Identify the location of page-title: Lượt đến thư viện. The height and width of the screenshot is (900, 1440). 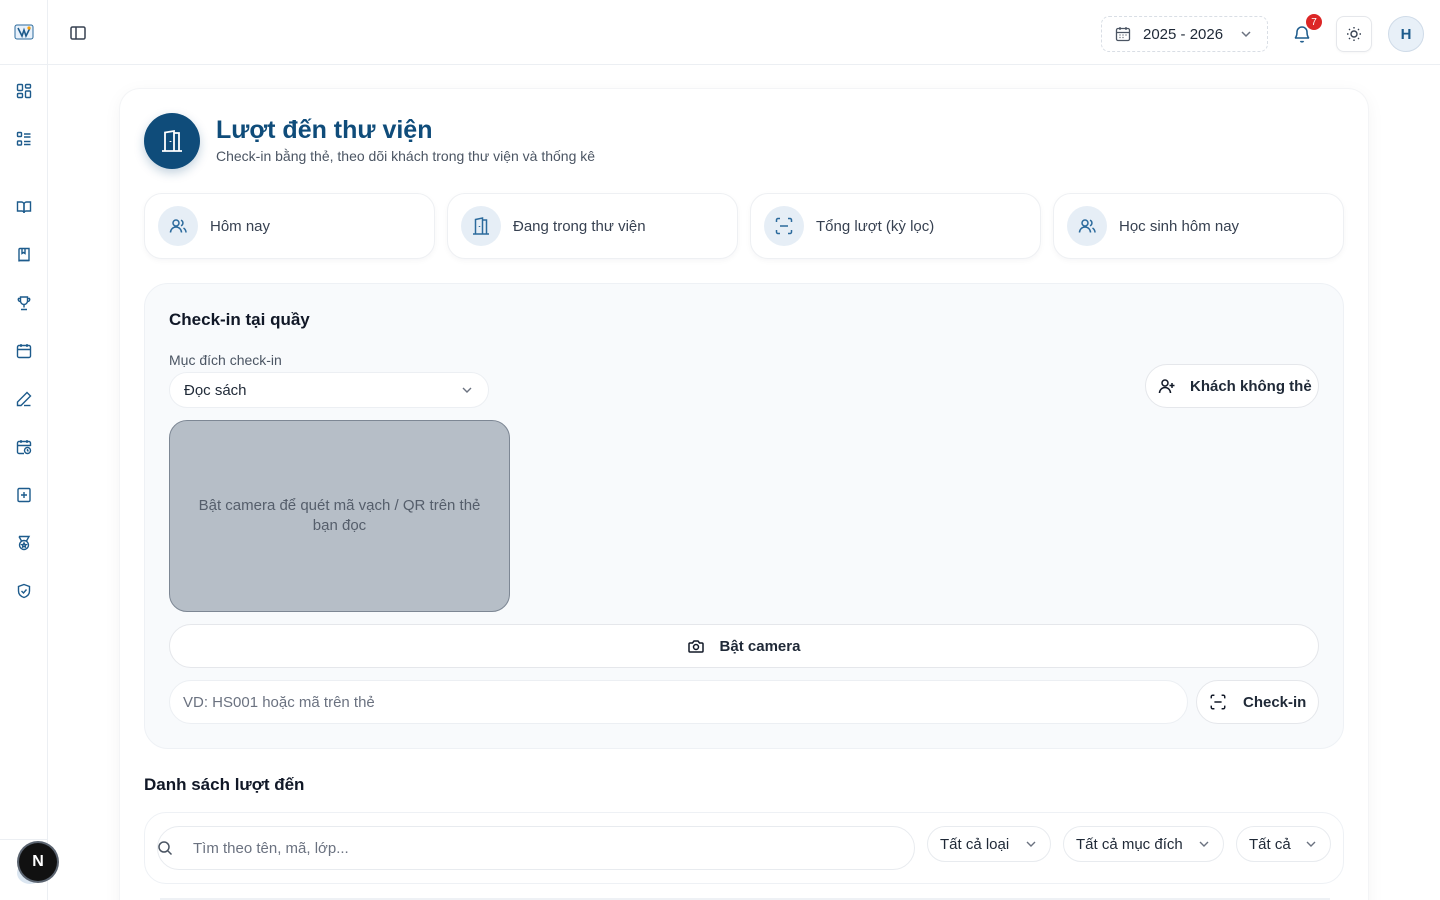
(324, 130).